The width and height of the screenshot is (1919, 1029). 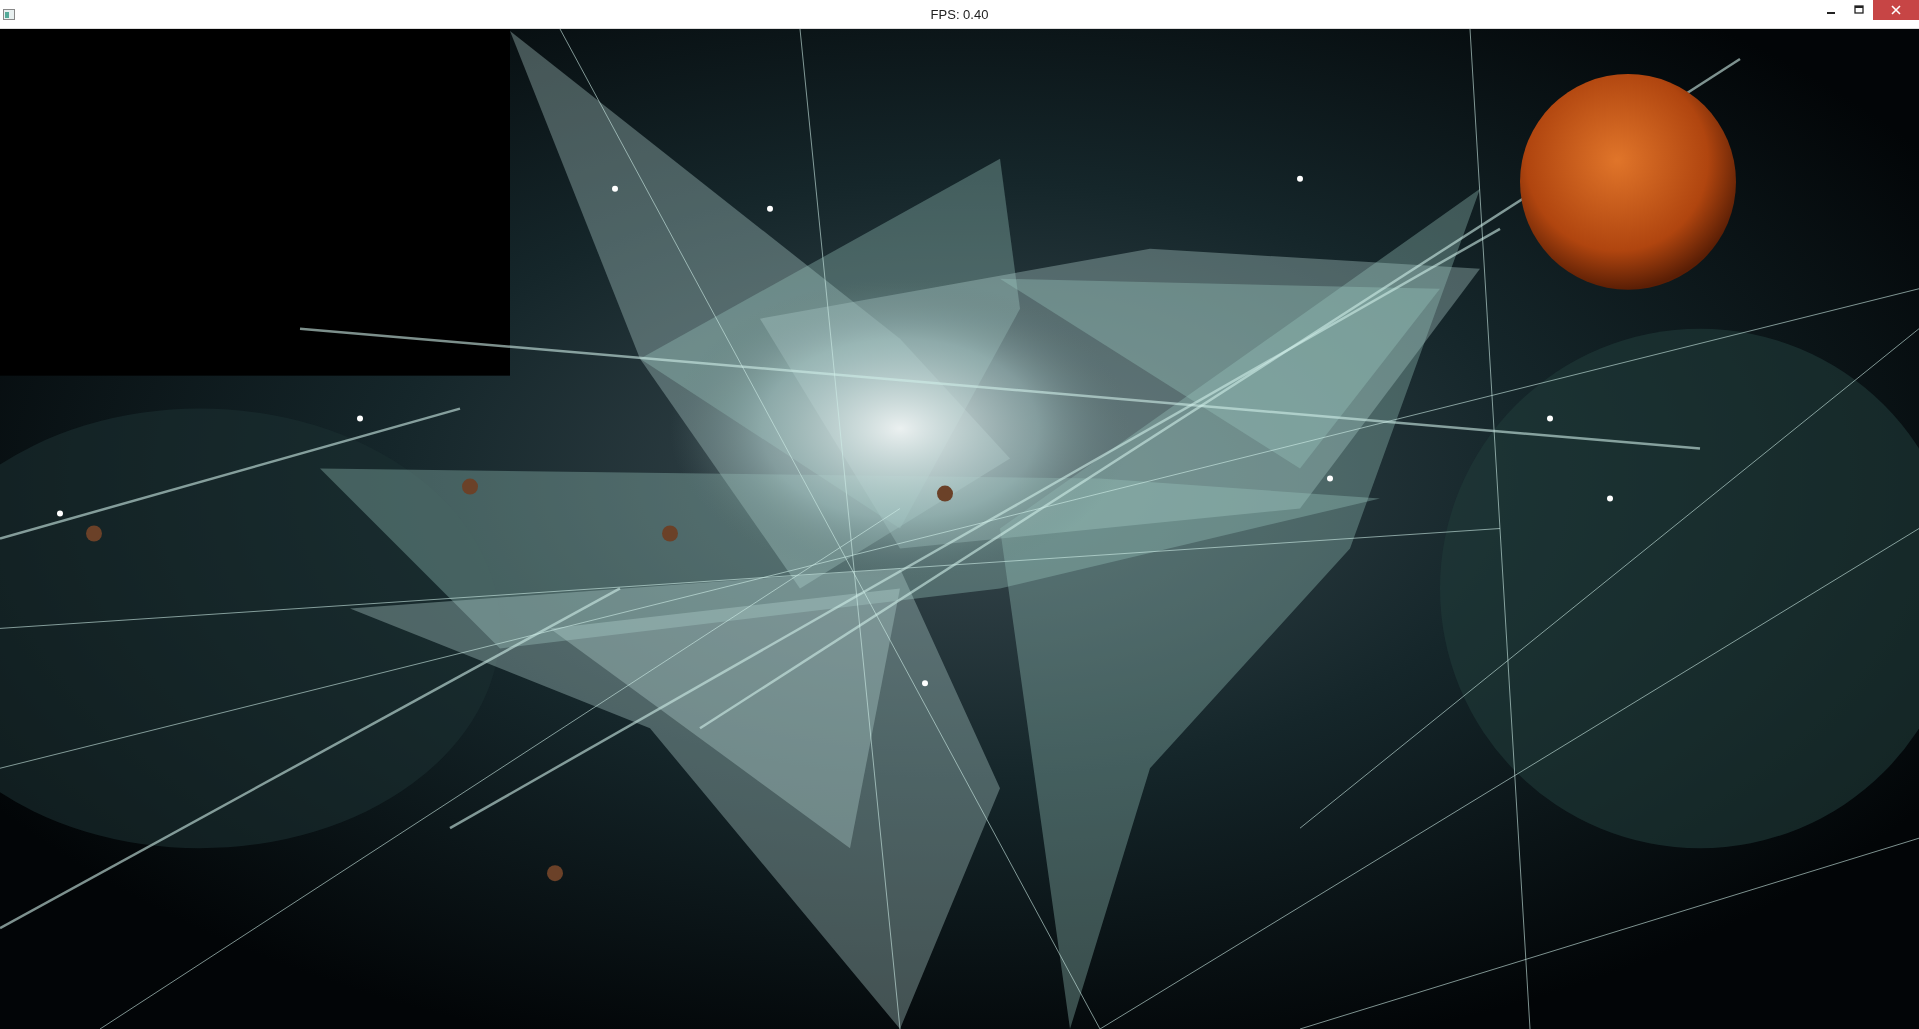 I want to click on app-icon, so click(x=9, y=14).